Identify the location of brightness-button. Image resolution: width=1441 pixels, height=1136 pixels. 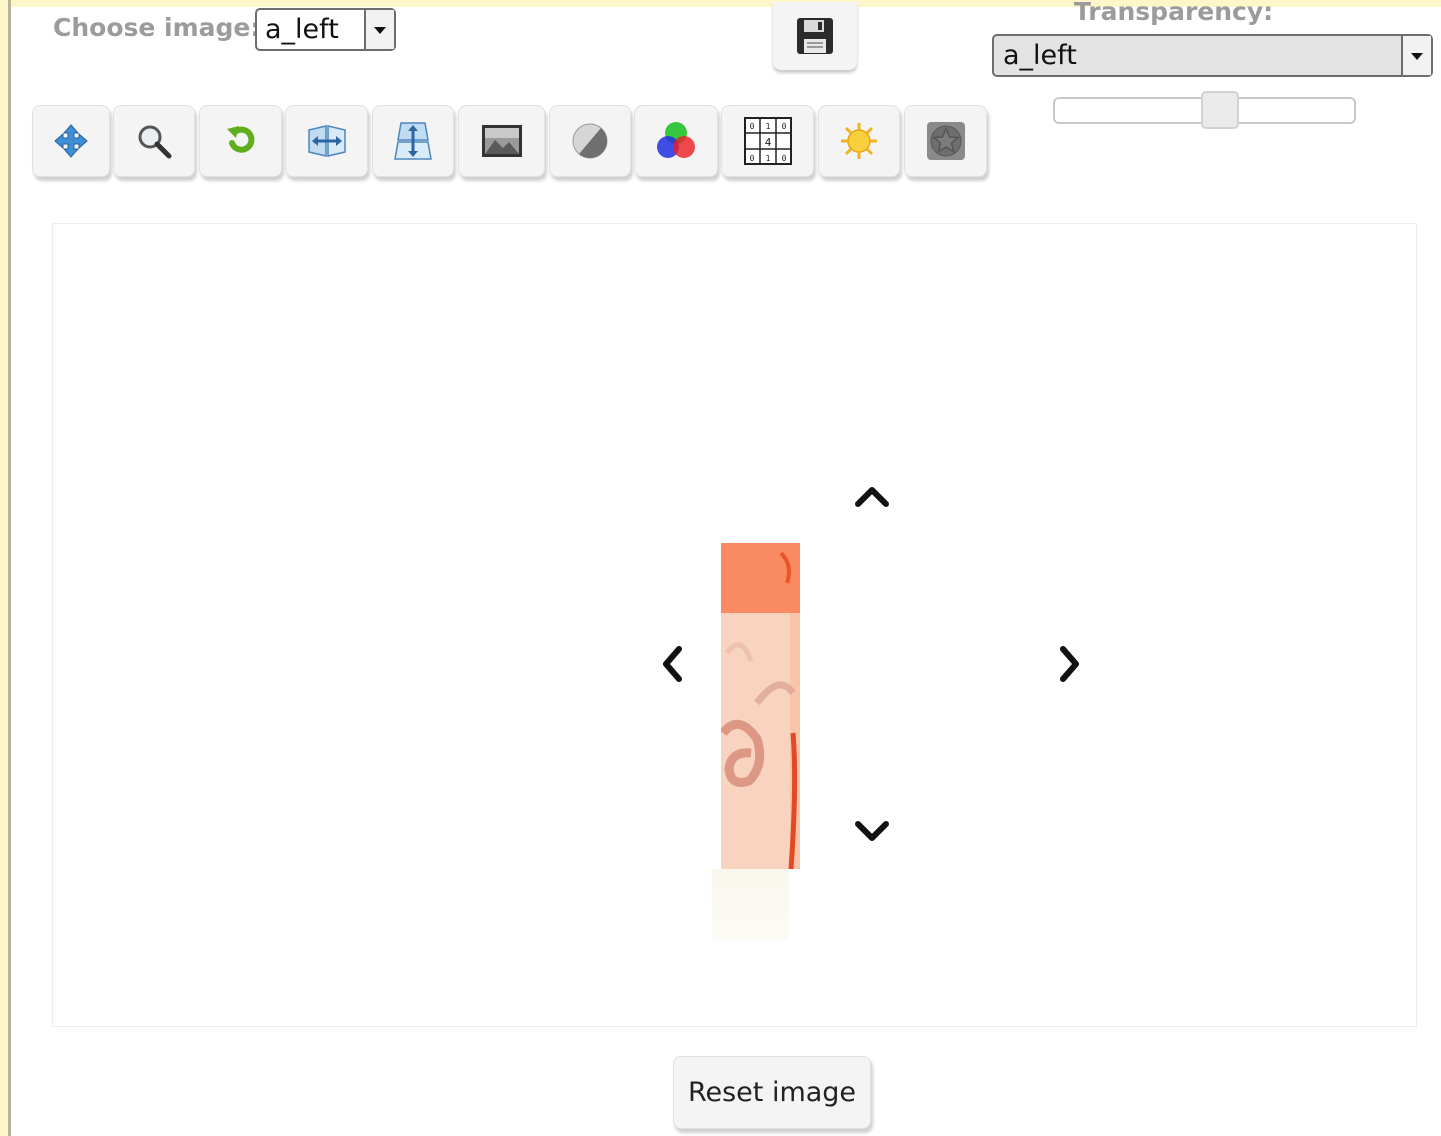
(859, 141).